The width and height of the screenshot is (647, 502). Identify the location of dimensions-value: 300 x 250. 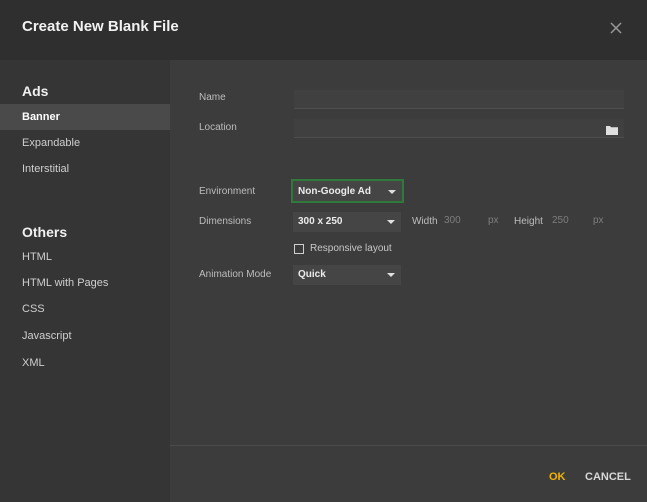
(320, 221).